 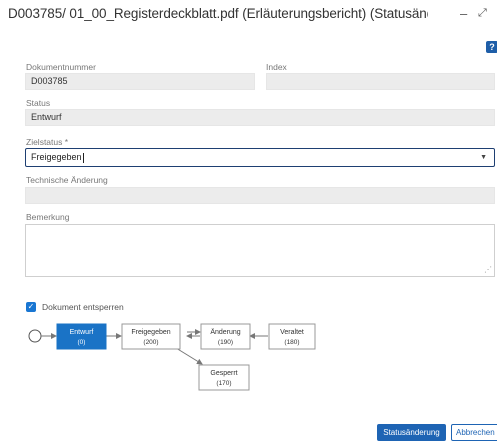 I want to click on edge-freigegeben-gesperrt, so click(x=189, y=356).